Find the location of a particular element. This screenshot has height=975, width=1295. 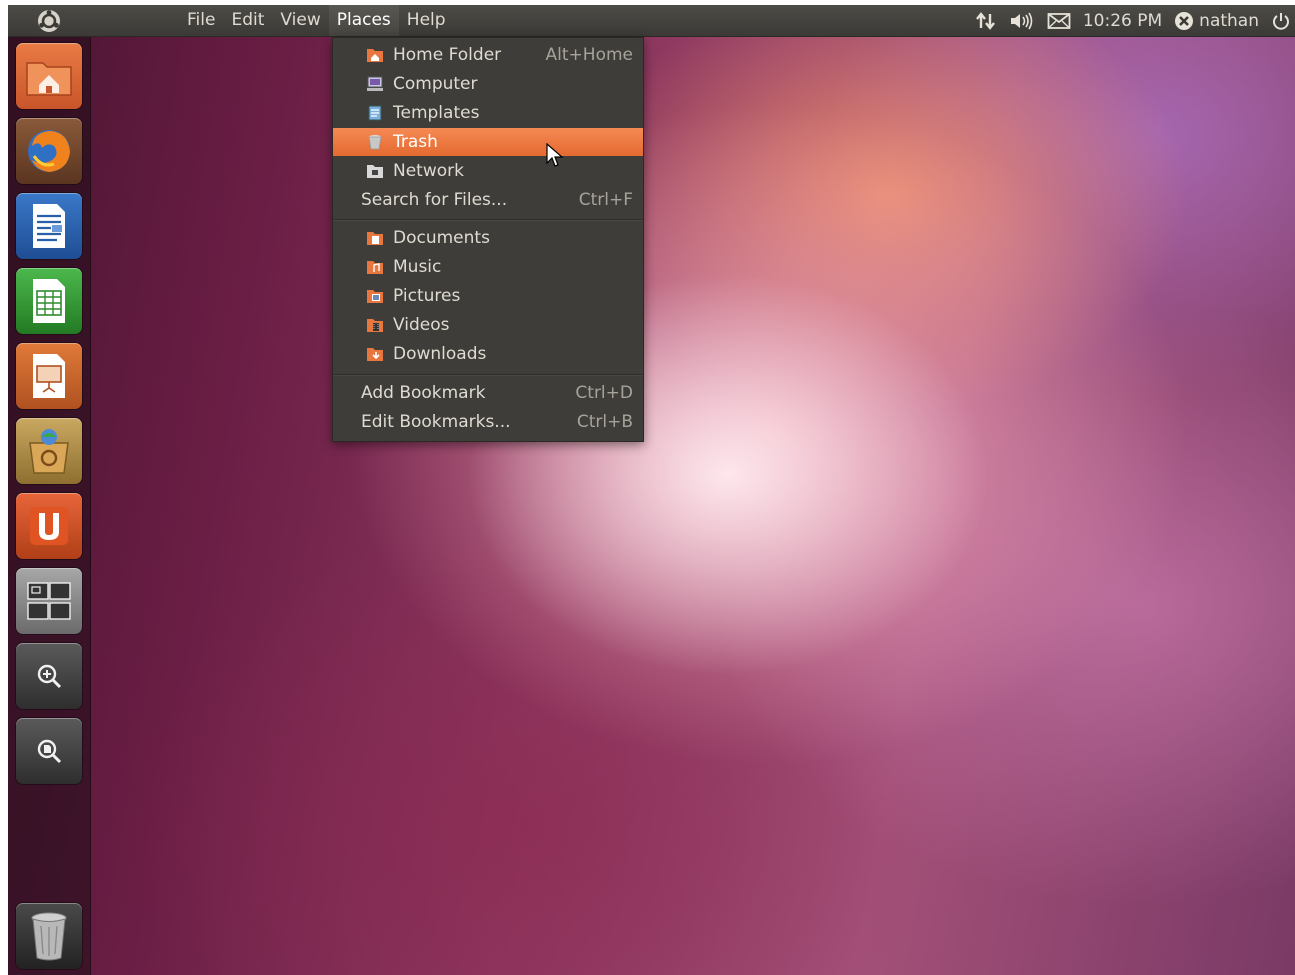

launcher-home-folder is located at coordinates (49, 76).